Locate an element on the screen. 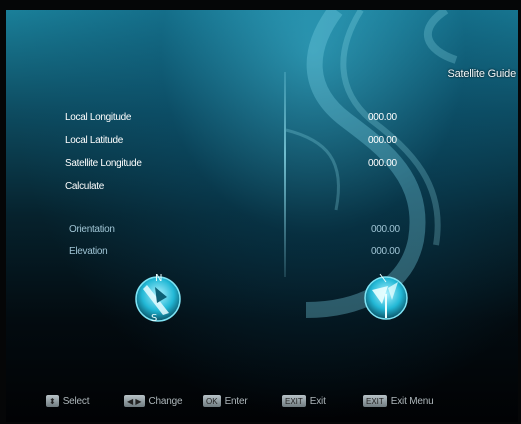 This screenshot has width=521, height=424. hint-exit-menu: EXIT Exit Menu is located at coordinates (398, 401).